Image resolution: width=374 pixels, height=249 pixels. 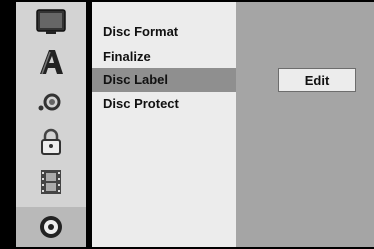 I want to click on audio-icon, so click(x=51, y=102).